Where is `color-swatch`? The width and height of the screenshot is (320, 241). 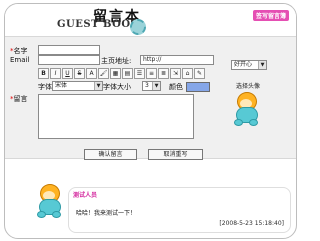 color-swatch is located at coordinates (198, 87).